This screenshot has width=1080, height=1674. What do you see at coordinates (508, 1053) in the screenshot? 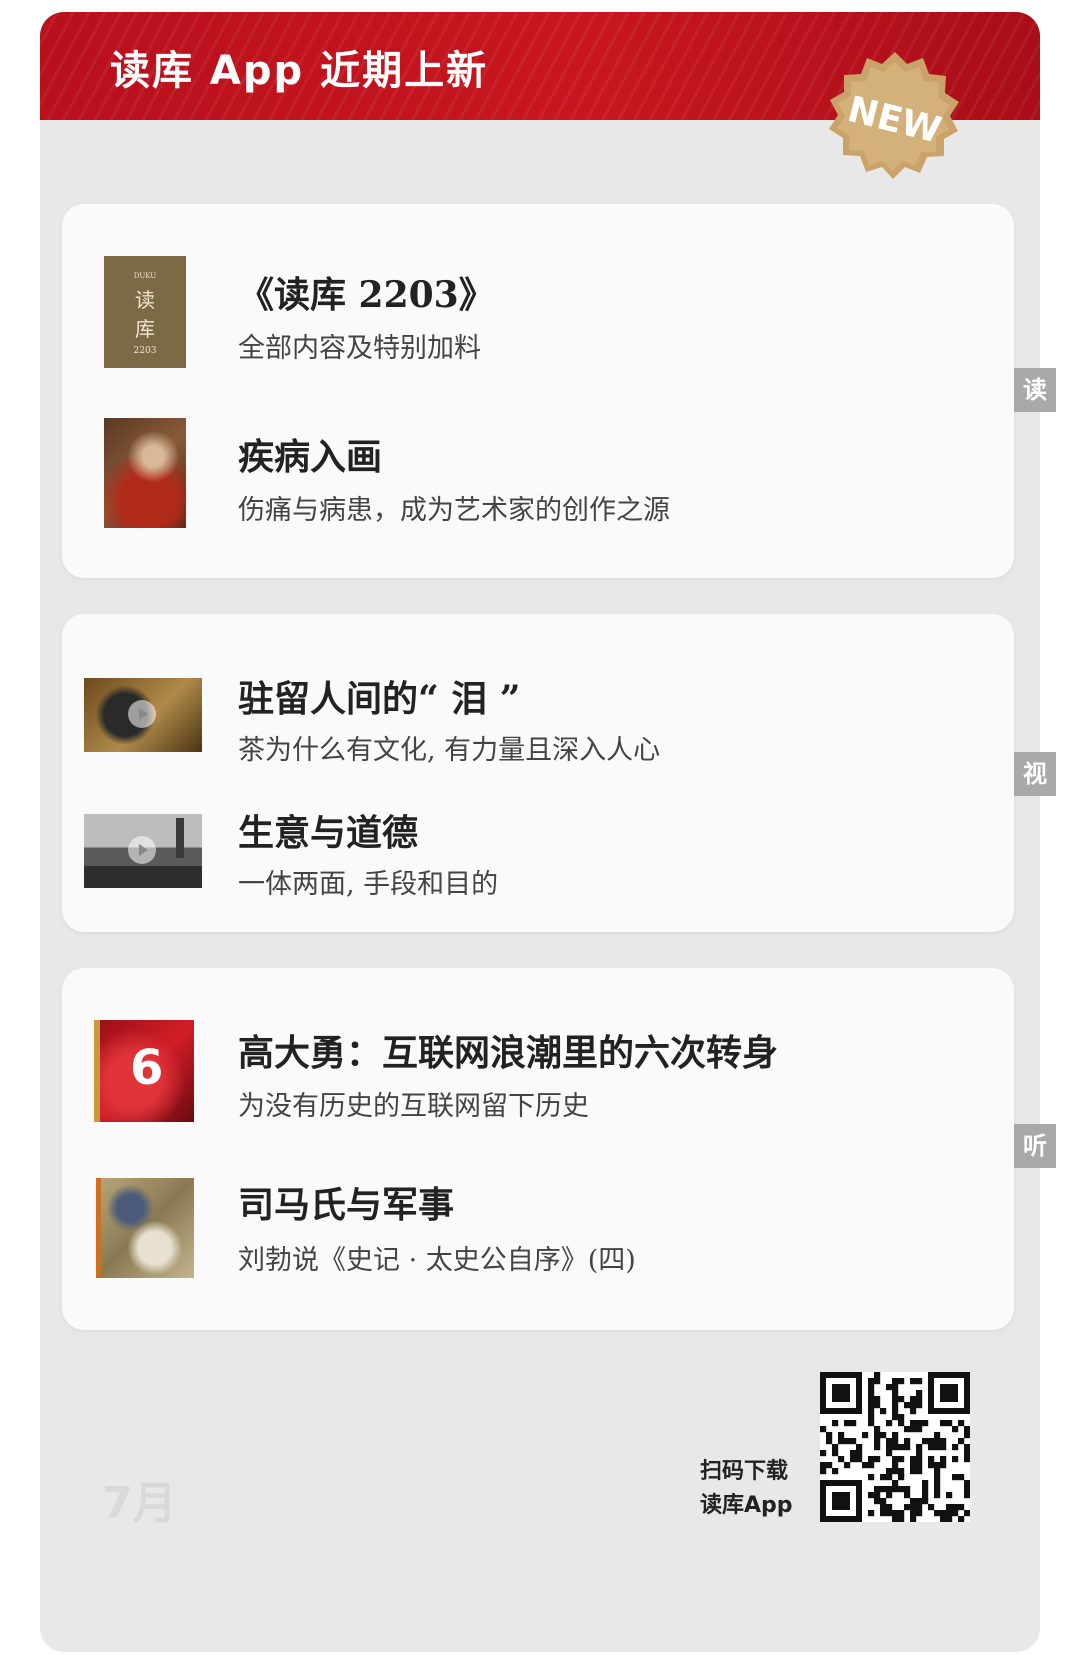
I see `item-title: 高大勇：互联网浪潮里的六次转身` at bounding box center [508, 1053].